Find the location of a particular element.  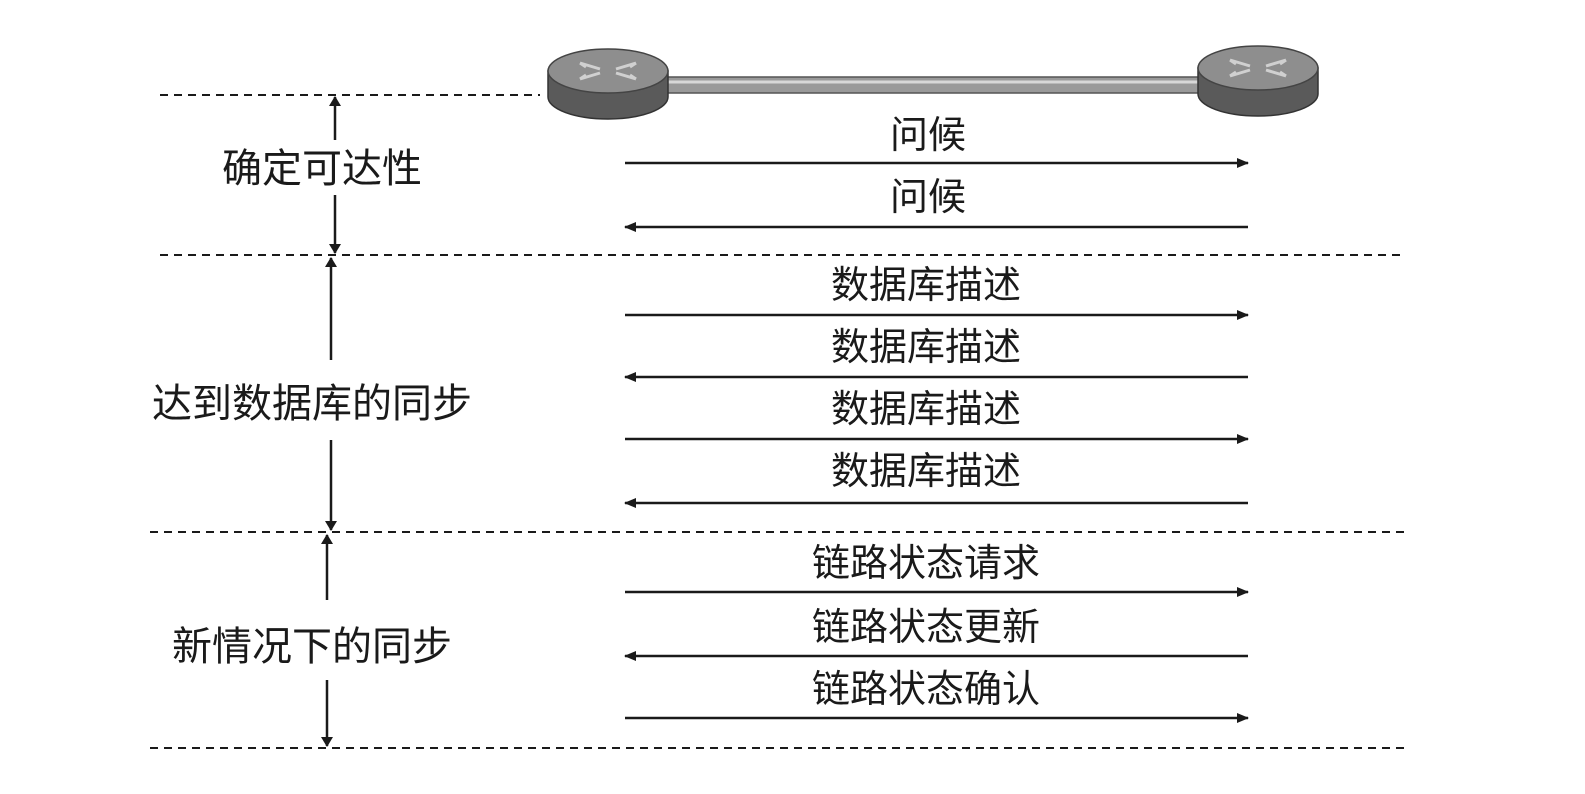

phase-label-new-sync: 新情况下的同步 is located at coordinates (312, 647).